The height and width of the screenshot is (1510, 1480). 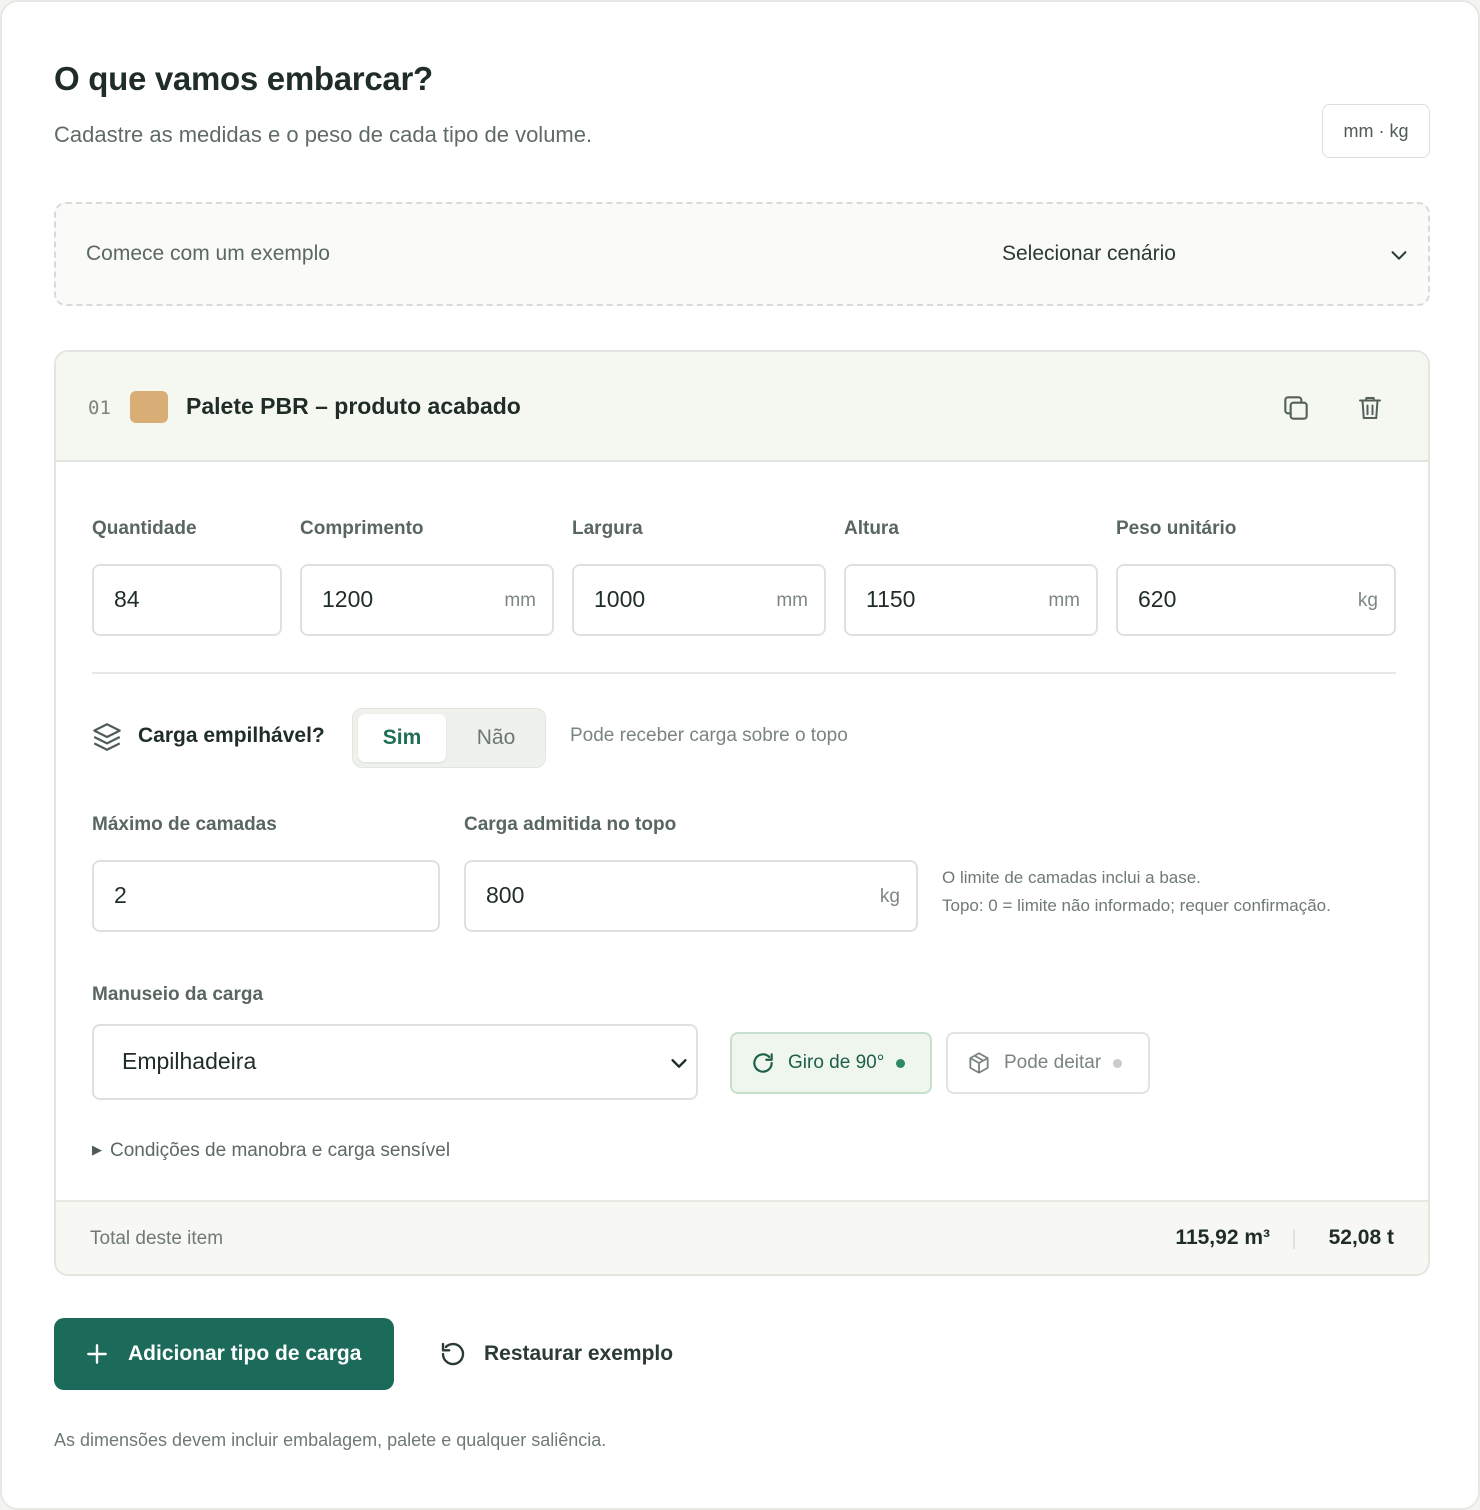 I want to click on stackable-yes-option: Sim, so click(x=402, y=738).